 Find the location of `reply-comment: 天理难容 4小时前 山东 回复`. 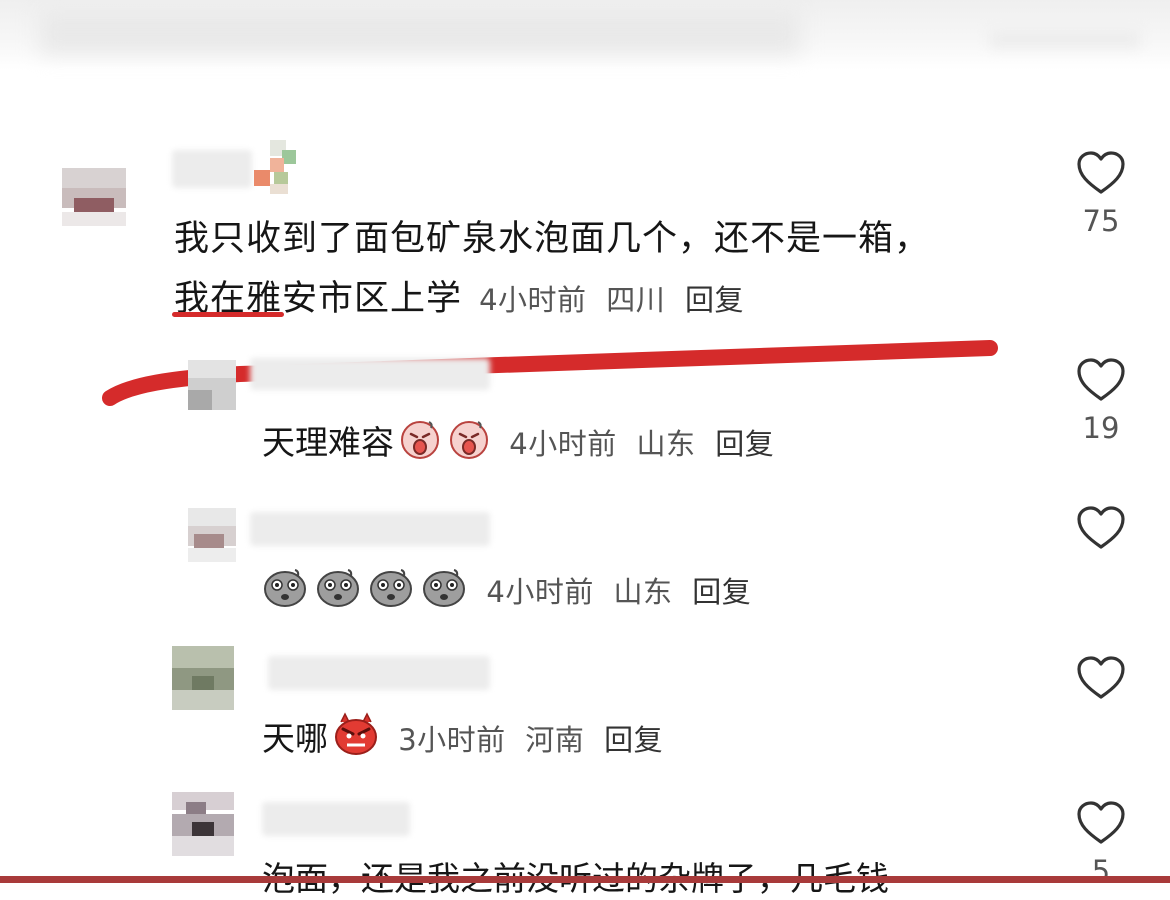

reply-comment: 天理难容 4小时前 山东 回复 is located at coordinates (523, 440).